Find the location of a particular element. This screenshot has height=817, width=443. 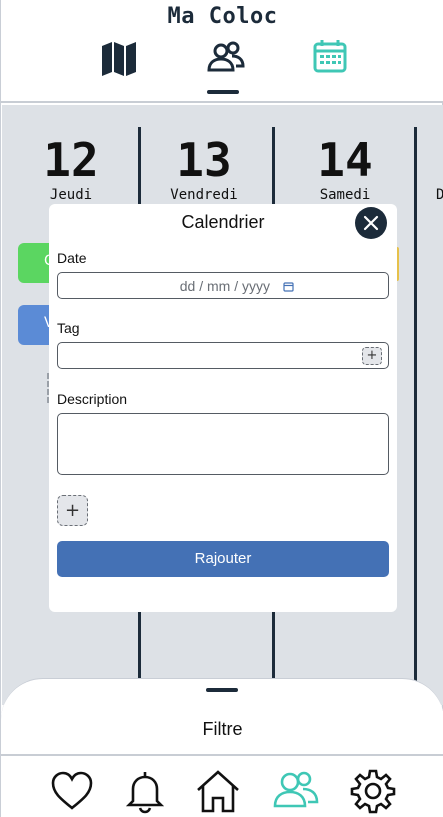

day-name: Samedi is located at coordinates (345, 195).